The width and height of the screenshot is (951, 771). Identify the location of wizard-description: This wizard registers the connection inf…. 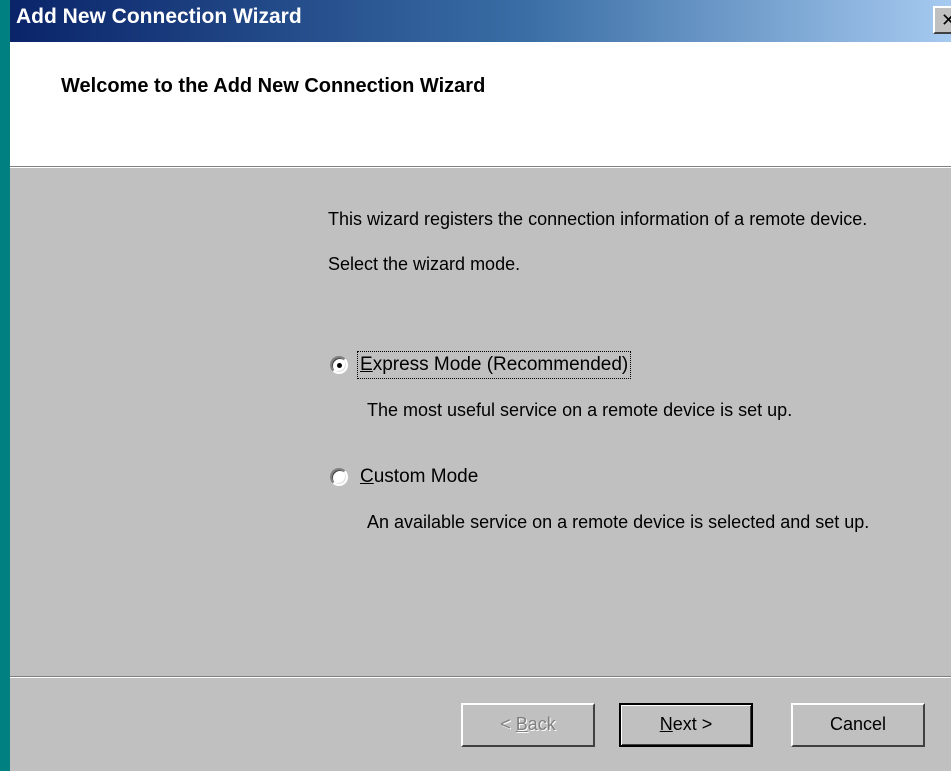
(598, 219).